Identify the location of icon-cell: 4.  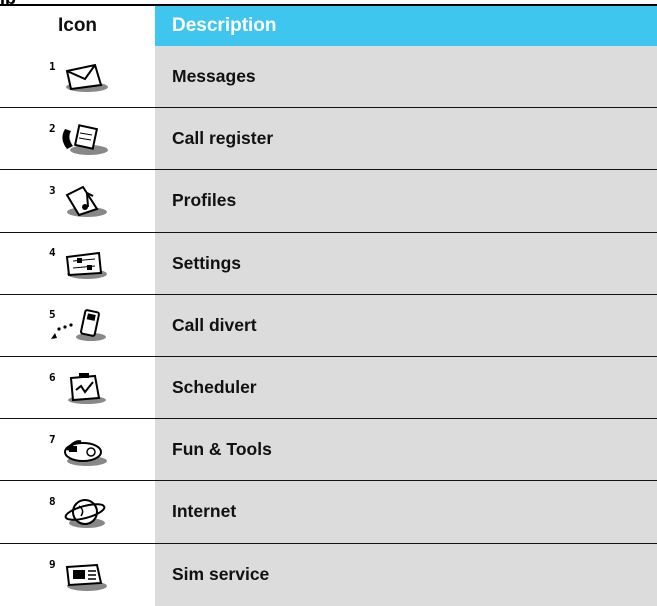
(77, 263).